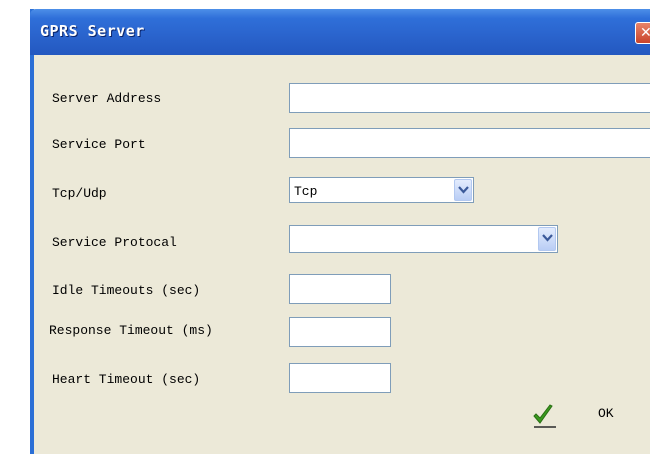 This screenshot has height=454, width=650. Describe the element at coordinates (580, 416) in the screenshot. I see `ok-button: OK` at that location.